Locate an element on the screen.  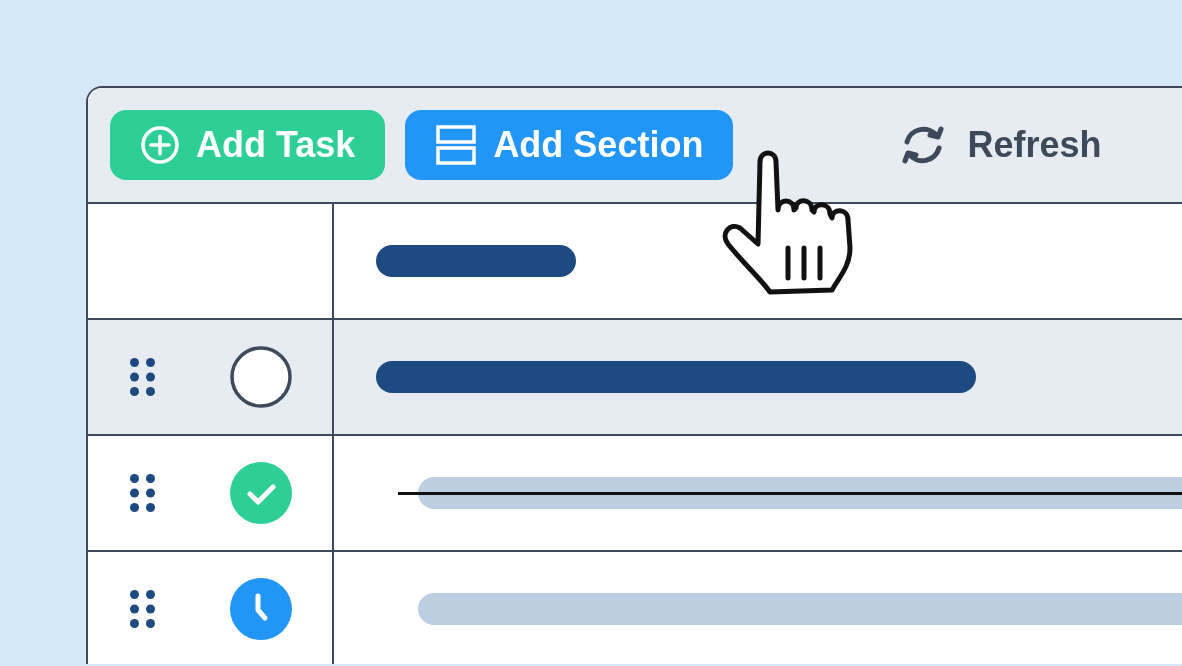
add-section-button: Add Section is located at coordinates (569, 145).